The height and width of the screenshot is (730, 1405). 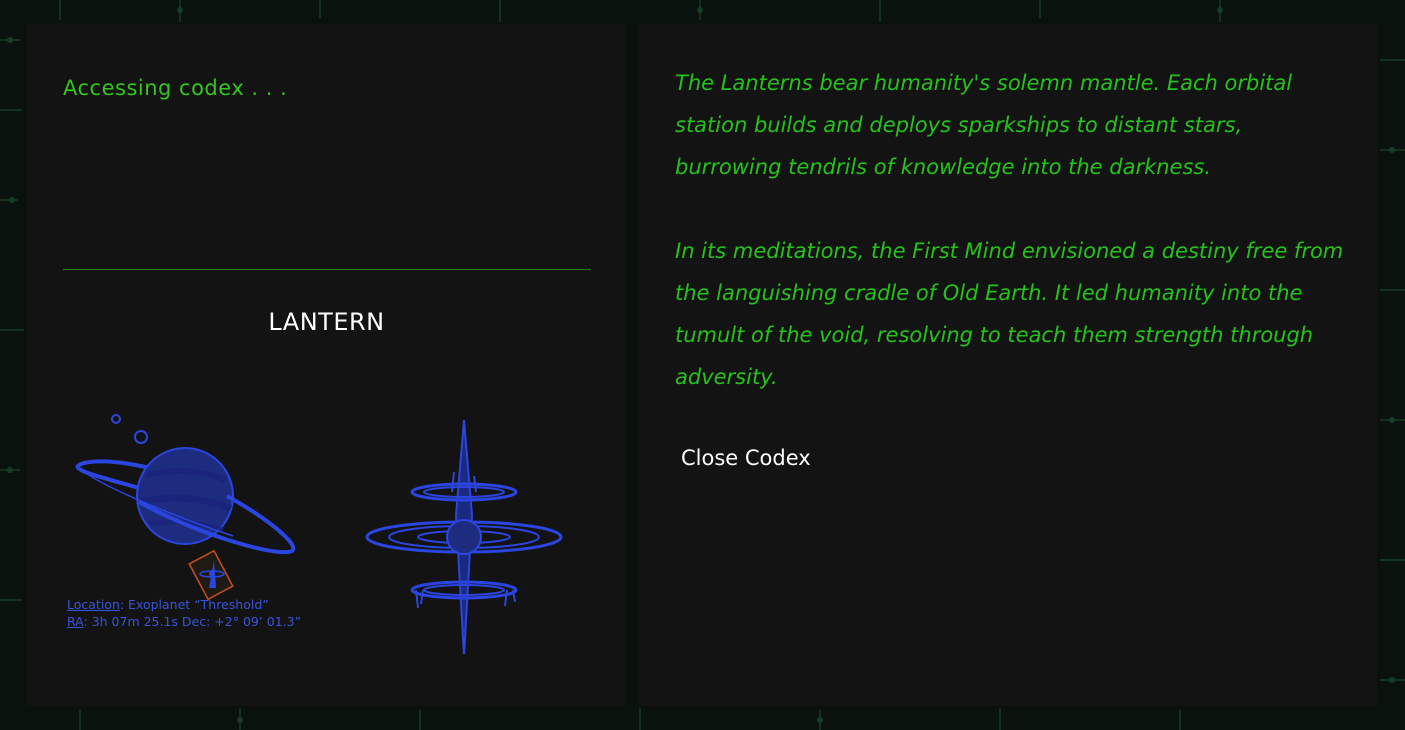 What do you see at coordinates (746, 458) in the screenshot?
I see `close-codex-button: Close Codex` at bounding box center [746, 458].